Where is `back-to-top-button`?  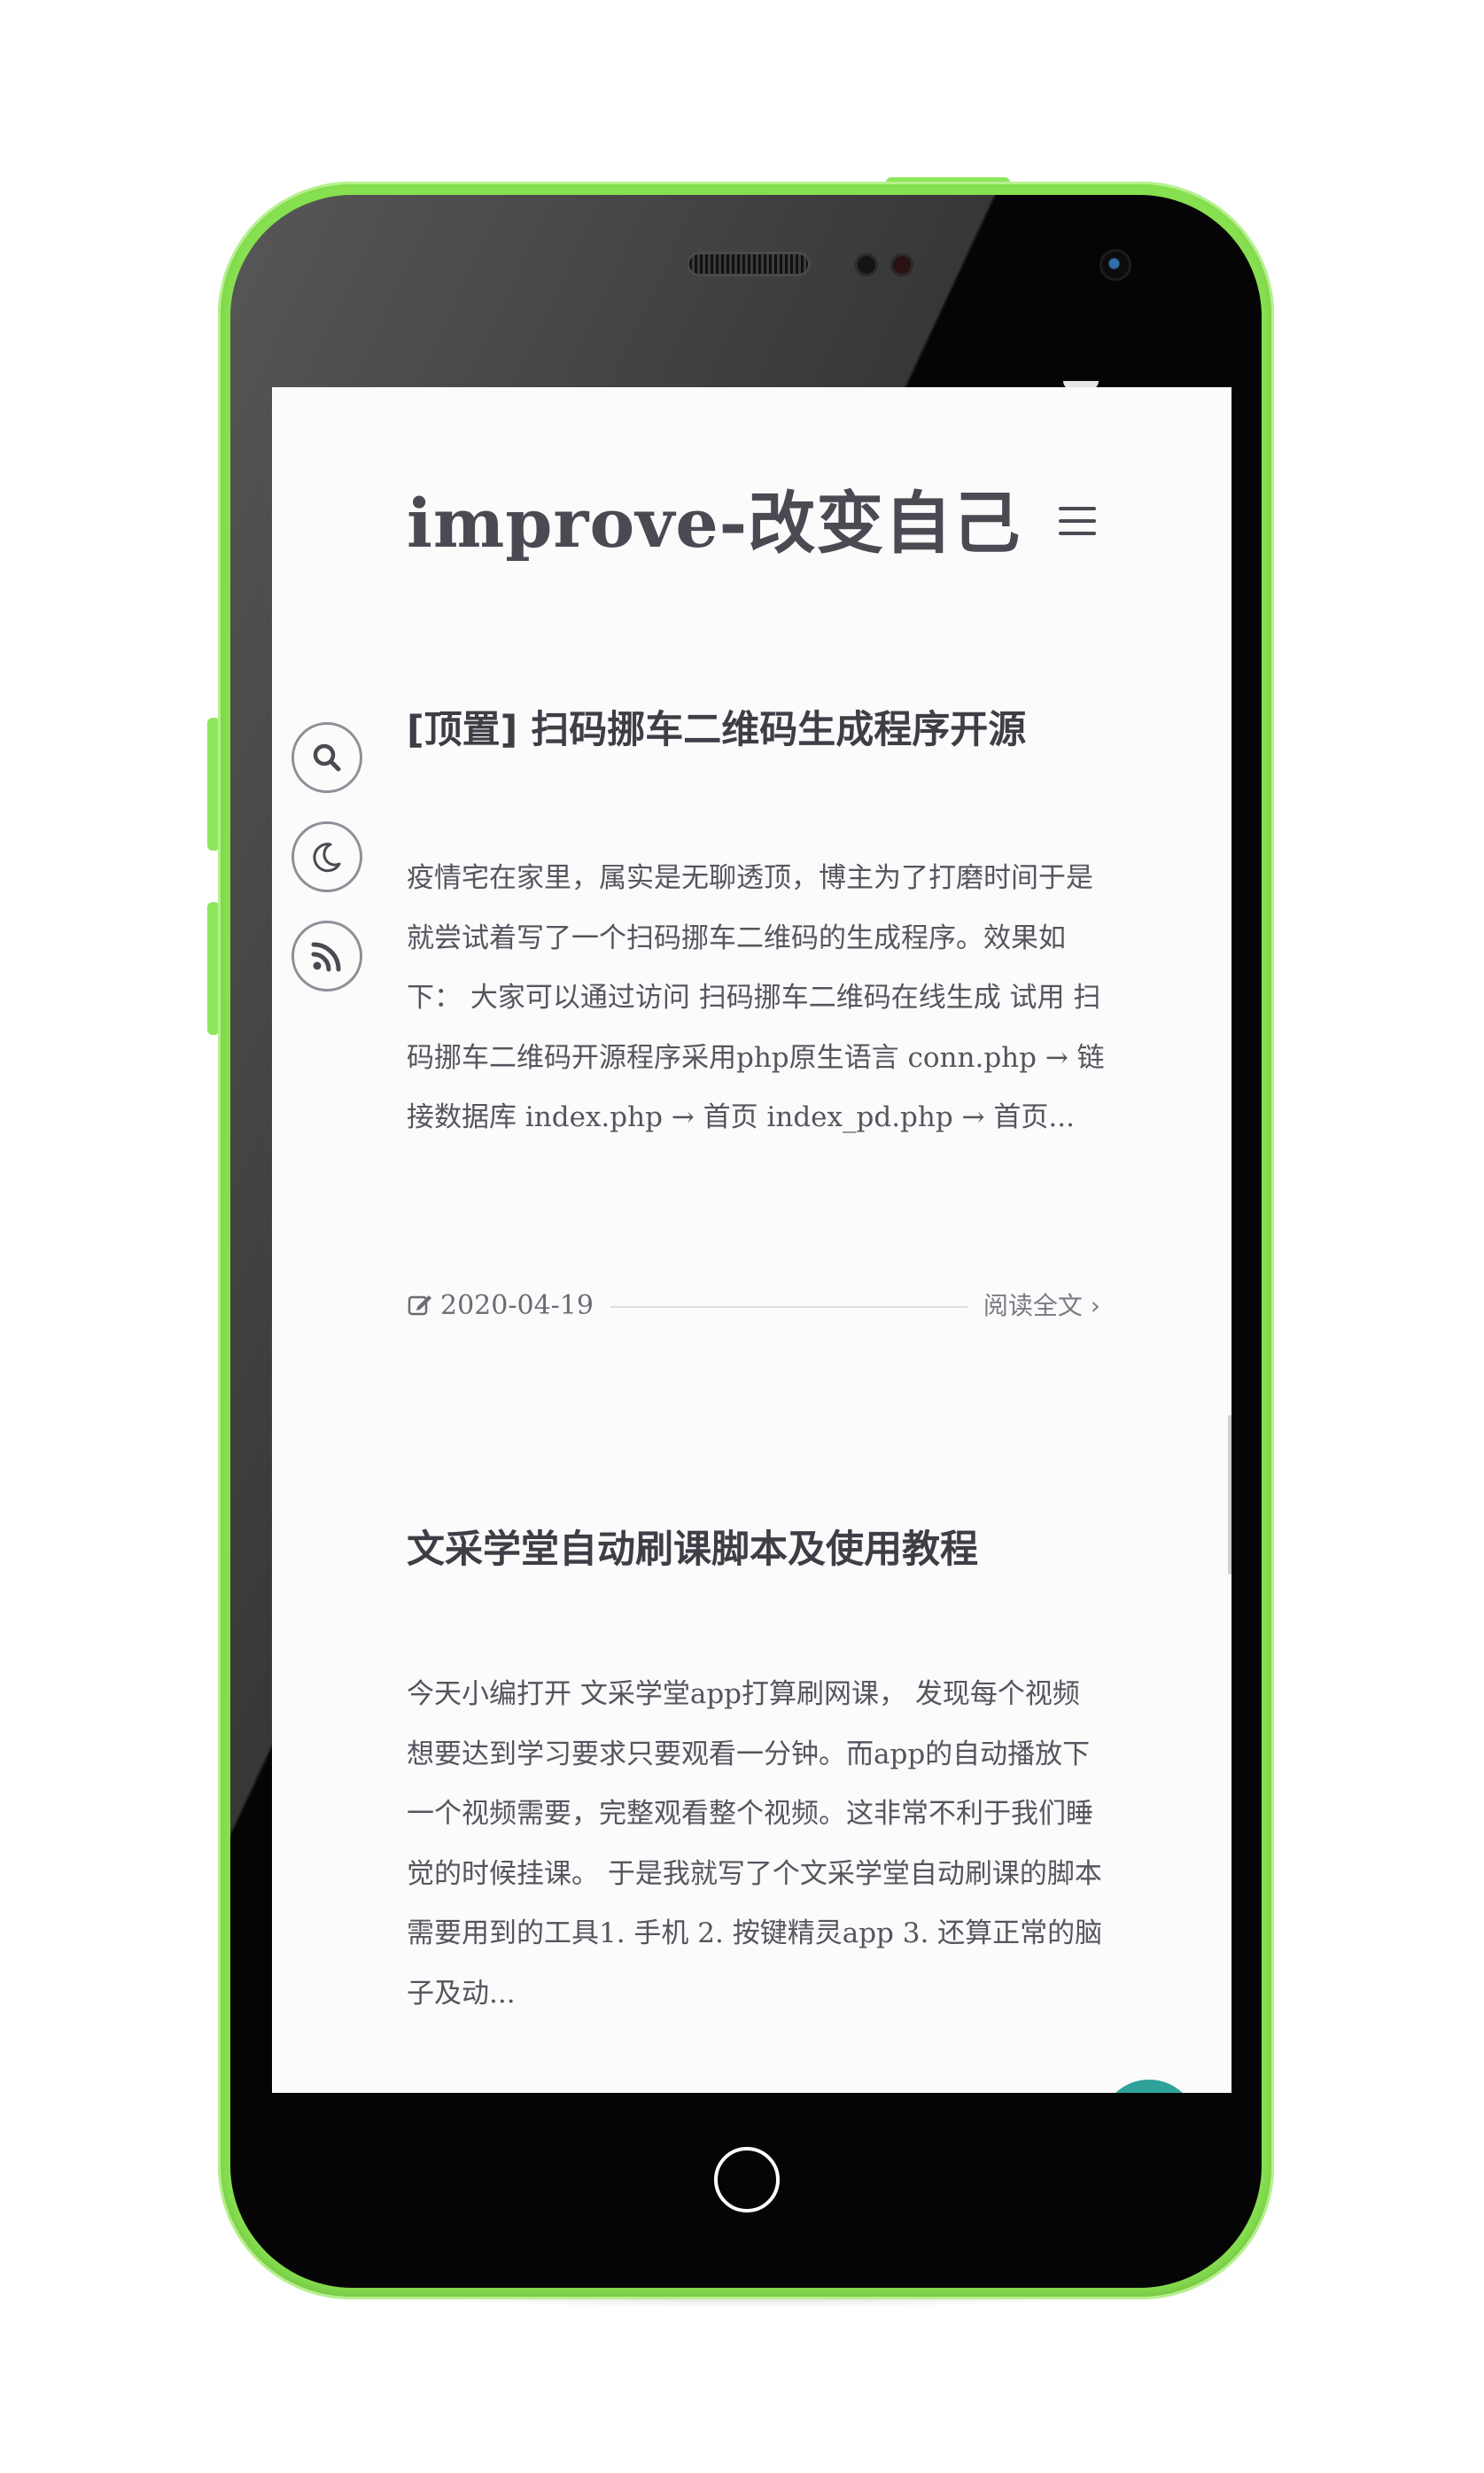 back-to-top-button is located at coordinates (1149, 2086).